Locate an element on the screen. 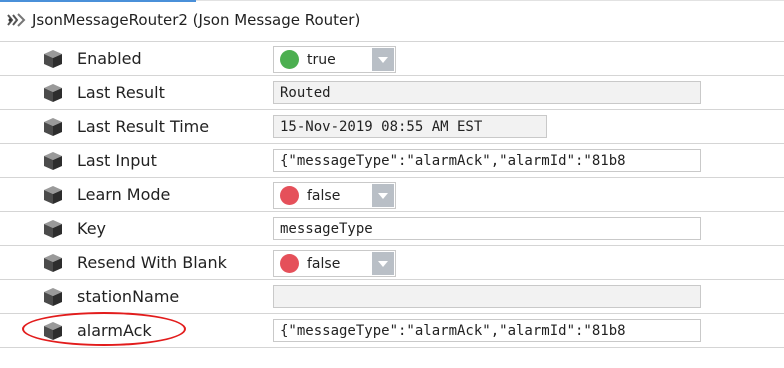 This screenshot has width=784, height=368. property-label: Enabled is located at coordinates (109, 58).